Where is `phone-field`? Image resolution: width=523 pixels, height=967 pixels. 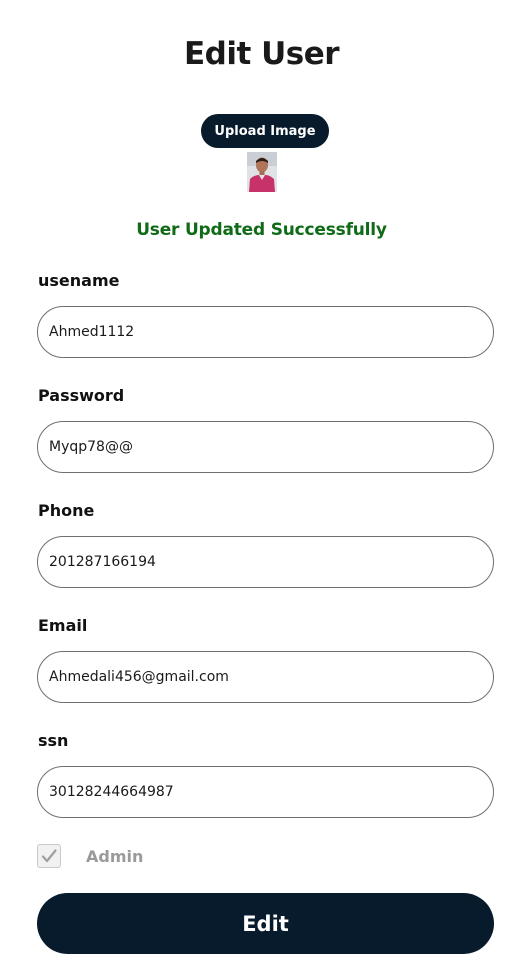
phone-field is located at coordinates (265, 562).